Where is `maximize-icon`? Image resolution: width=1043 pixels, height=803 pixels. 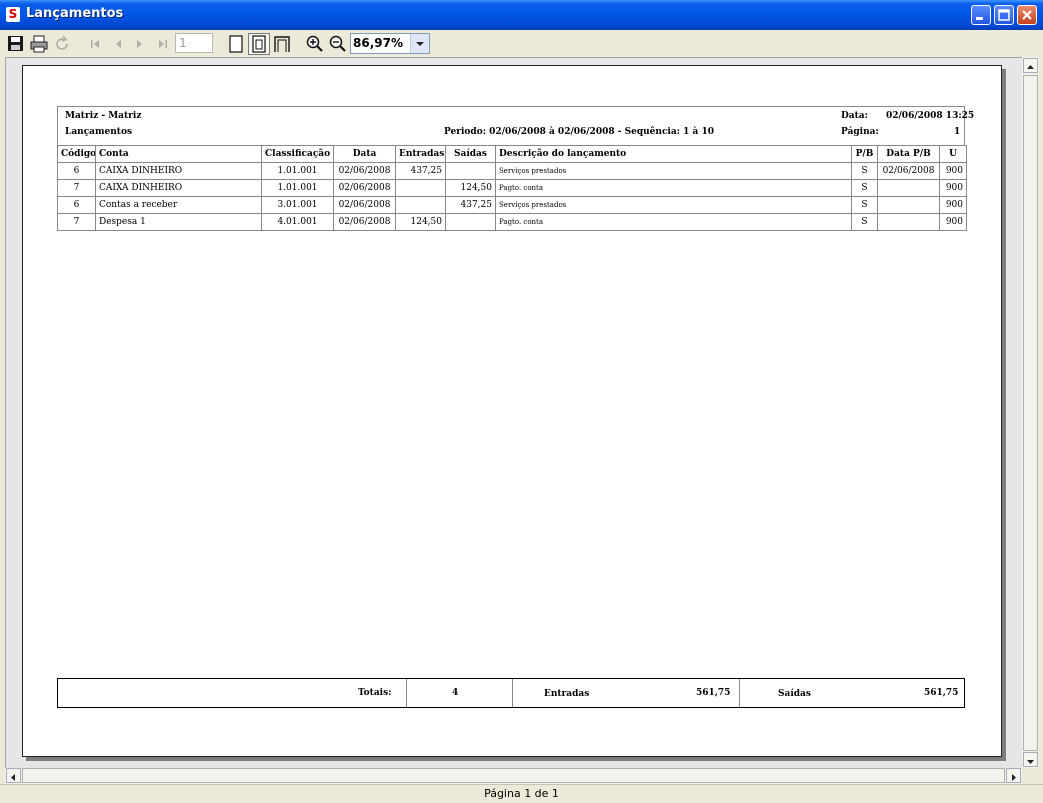
maximize-icon is located at coordinates (1004, 15).